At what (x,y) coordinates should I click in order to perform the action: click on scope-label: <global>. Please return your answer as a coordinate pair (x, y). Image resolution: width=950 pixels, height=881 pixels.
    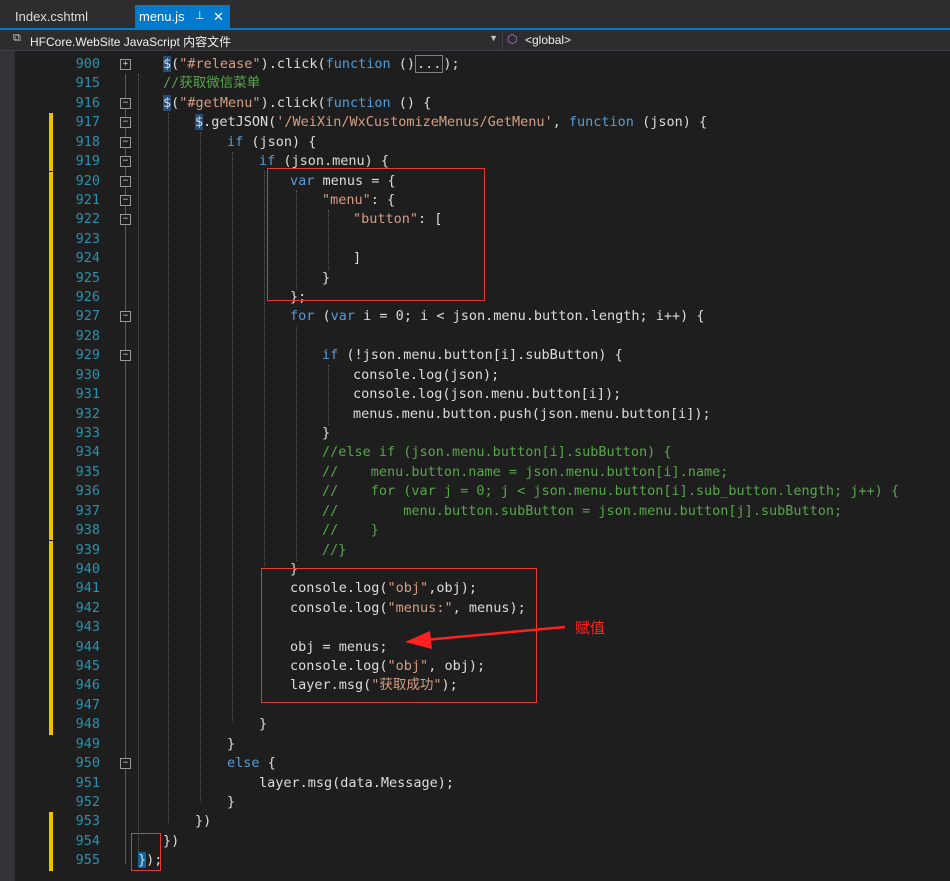
    Looking at the image, I should click on (548, 40).